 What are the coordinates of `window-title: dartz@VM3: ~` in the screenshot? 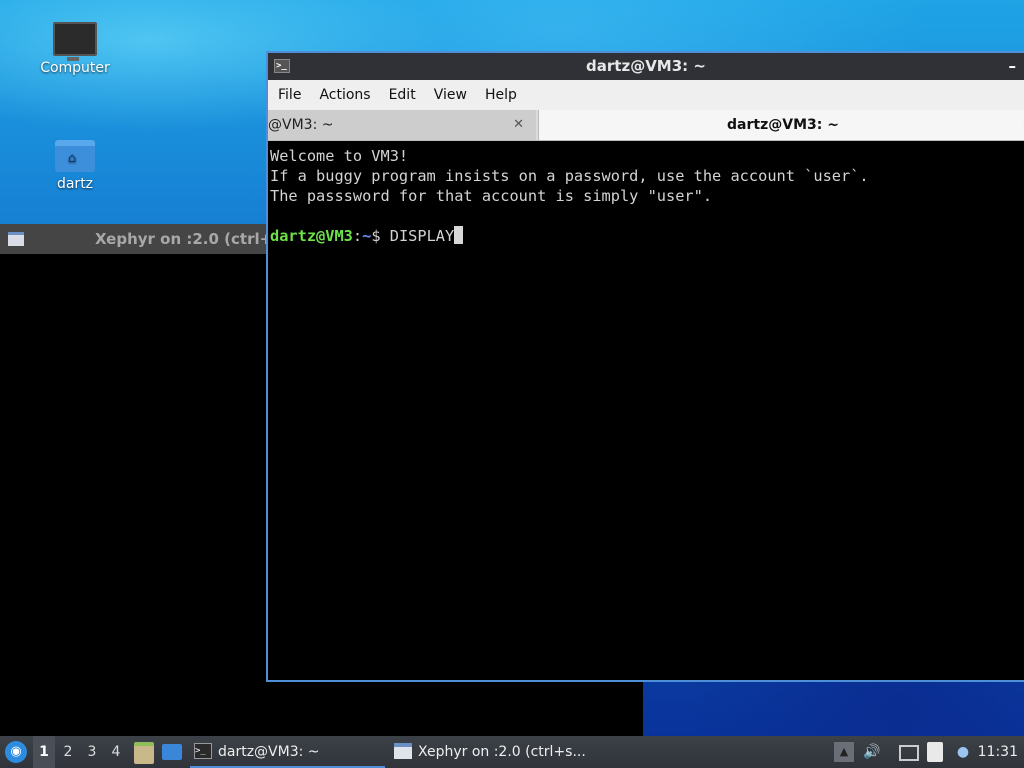 It's located at (646, 66).